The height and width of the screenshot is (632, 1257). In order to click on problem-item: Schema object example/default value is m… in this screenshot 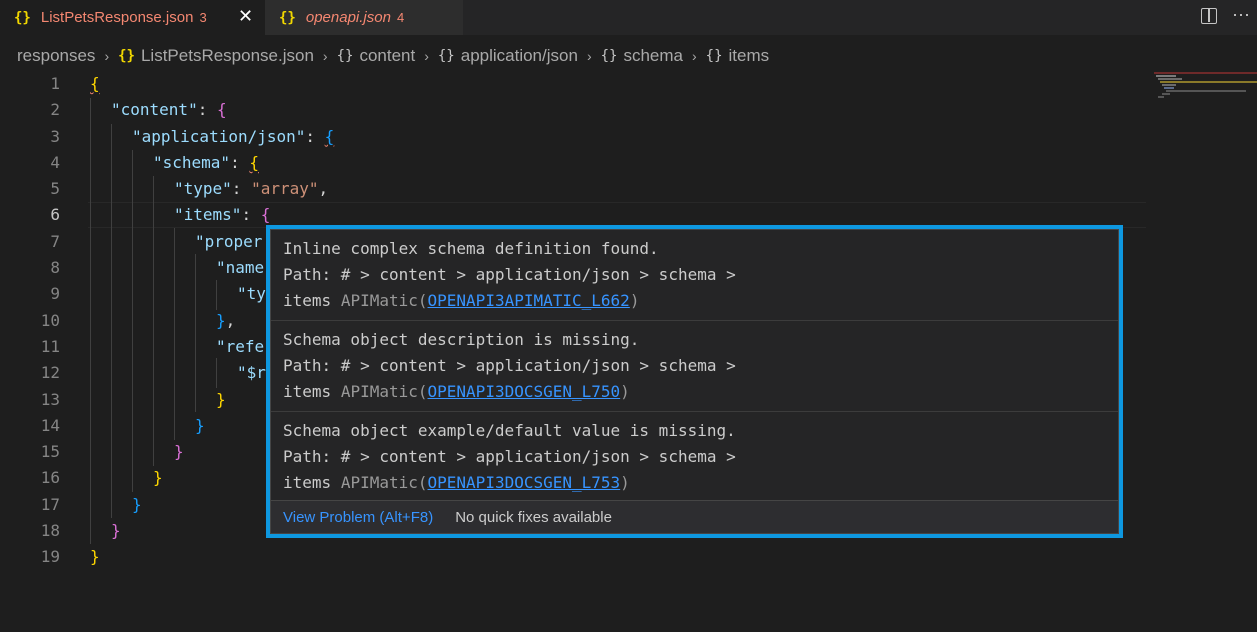, I will do `click(694, 457)`.